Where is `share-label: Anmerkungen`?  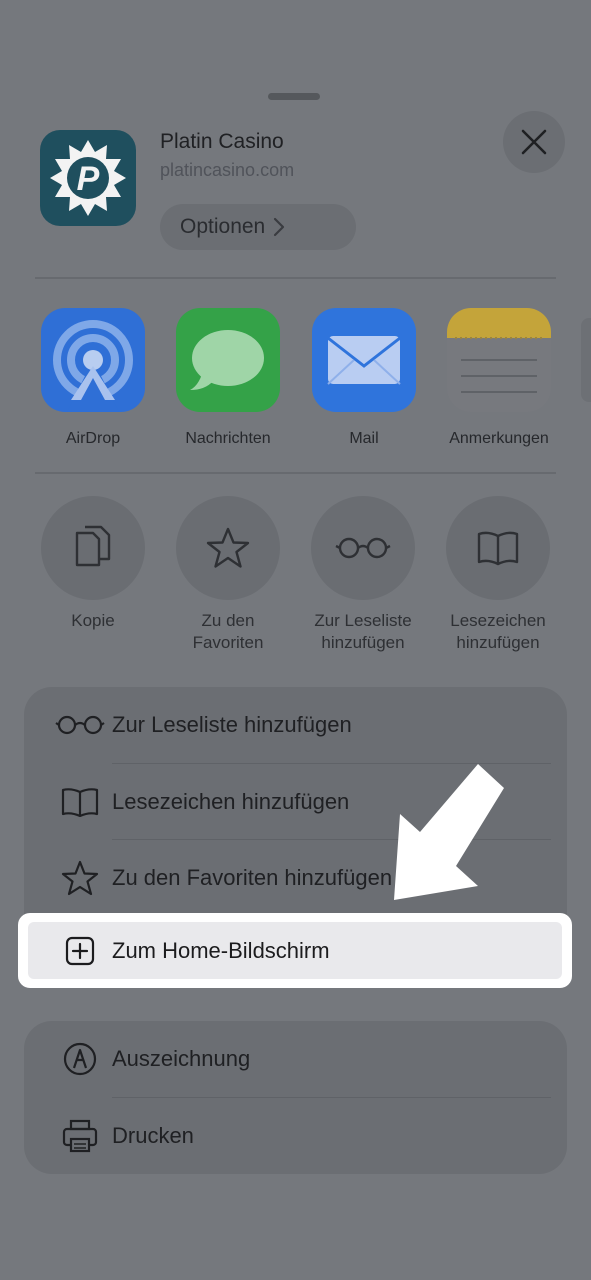
share-label: Anmerkungen is located at coordinates (499, 438).